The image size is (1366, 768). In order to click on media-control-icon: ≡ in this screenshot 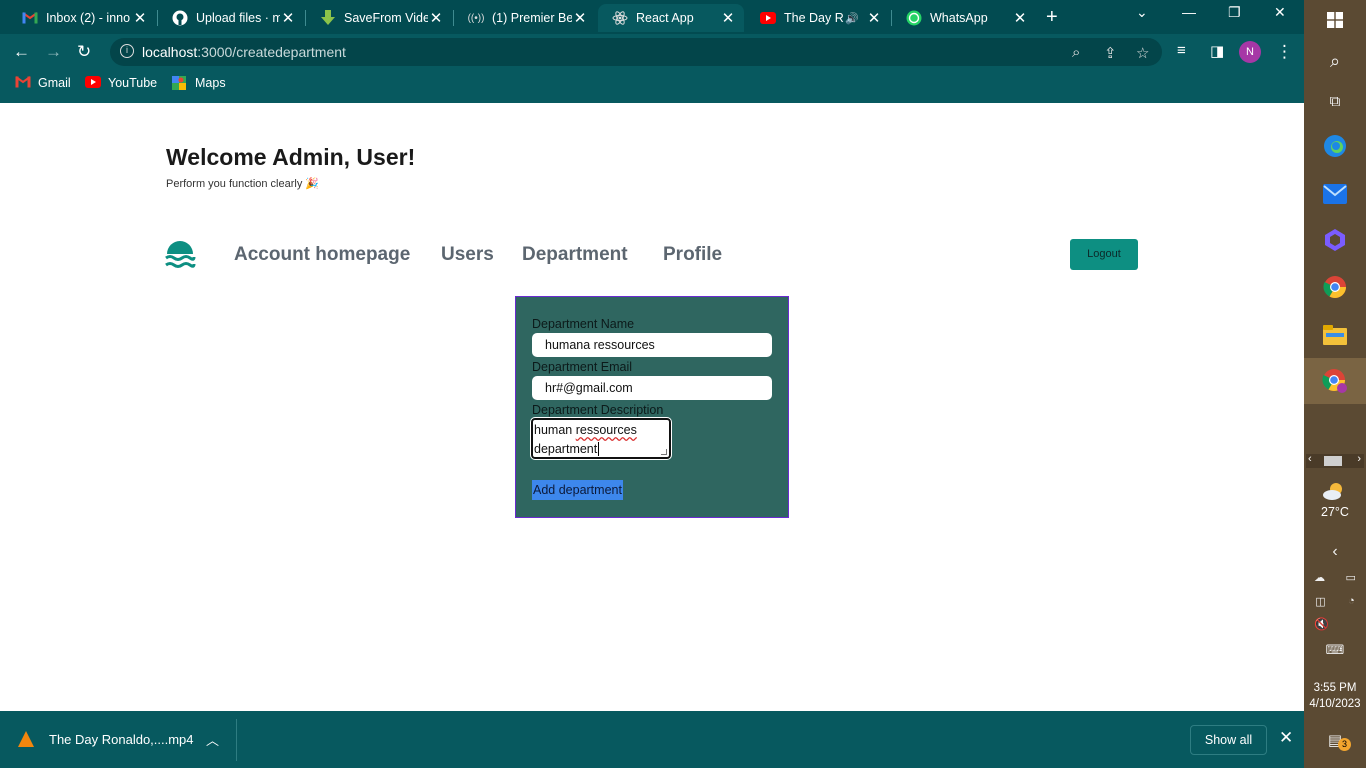, I will do `click(1181, 50)`.